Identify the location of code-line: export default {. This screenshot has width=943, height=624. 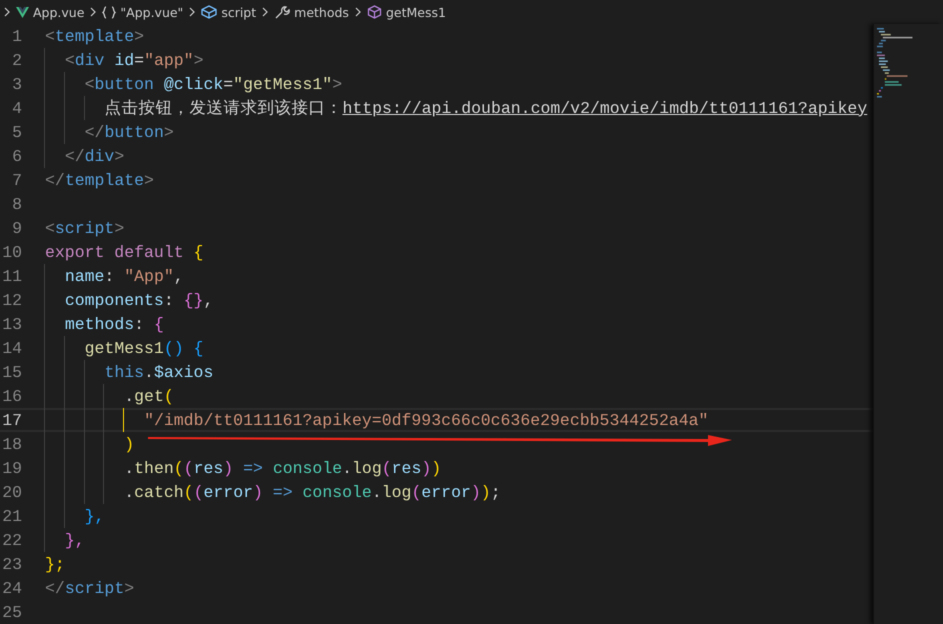
(124, 253).